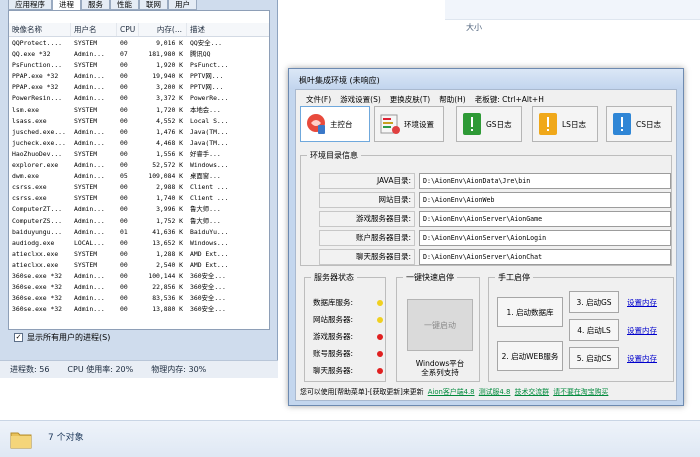 The height and width of the screenshot is (457, 700). Describe the element at coordinates (380, 336) in the screenshot. I see `game-status-indicator` at that location.